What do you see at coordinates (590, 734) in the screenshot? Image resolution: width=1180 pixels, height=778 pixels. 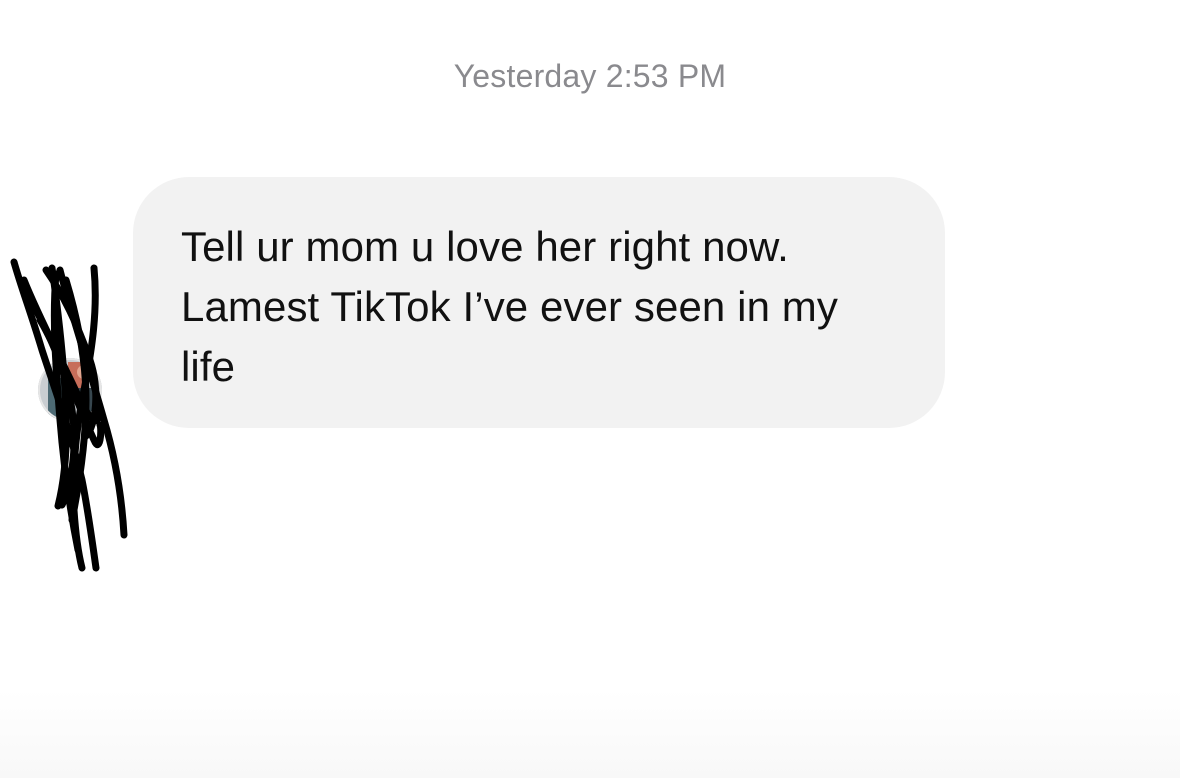 I see `bottom-fade` at bounding box center [590, 734].